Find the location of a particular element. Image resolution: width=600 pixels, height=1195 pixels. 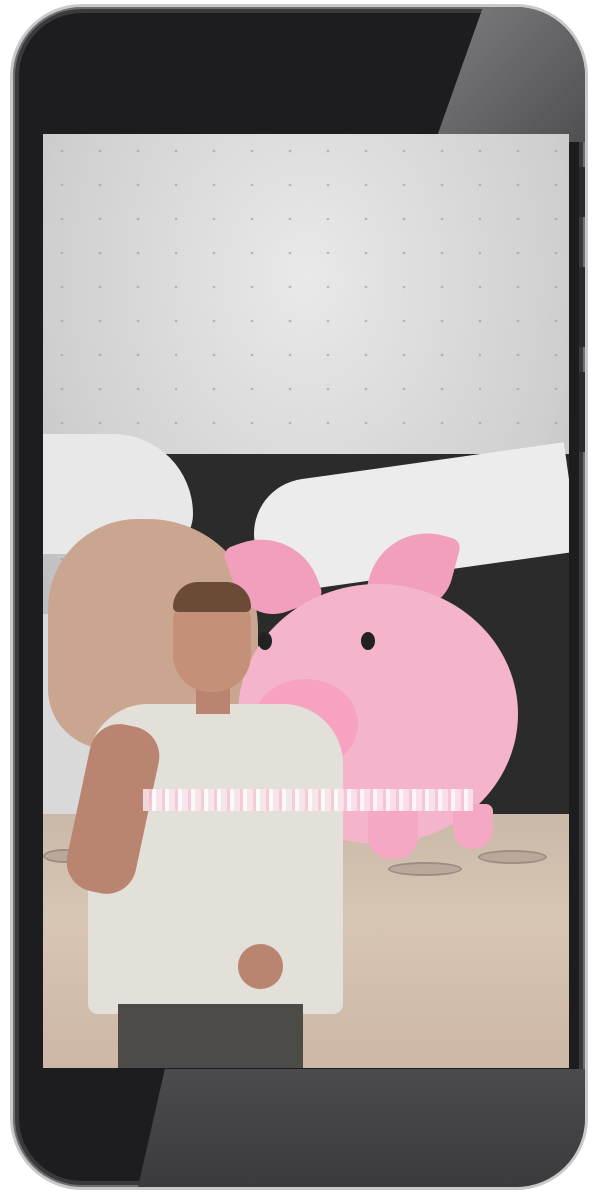

side-button-upper is located at coordinates (582, 192).